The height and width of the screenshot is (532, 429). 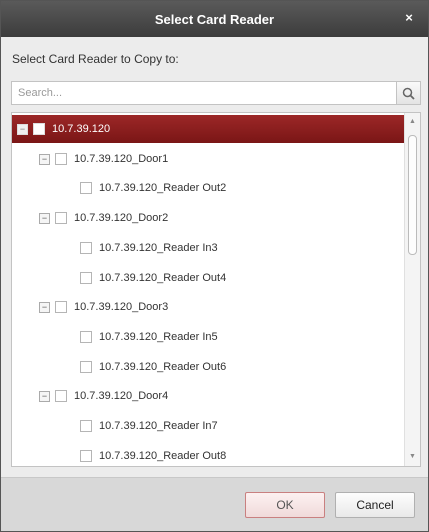 What do you see at coordinates (375, 505) in the screenshot?
I see `cancel-button: Cancel` at bounding box center [375, 505].